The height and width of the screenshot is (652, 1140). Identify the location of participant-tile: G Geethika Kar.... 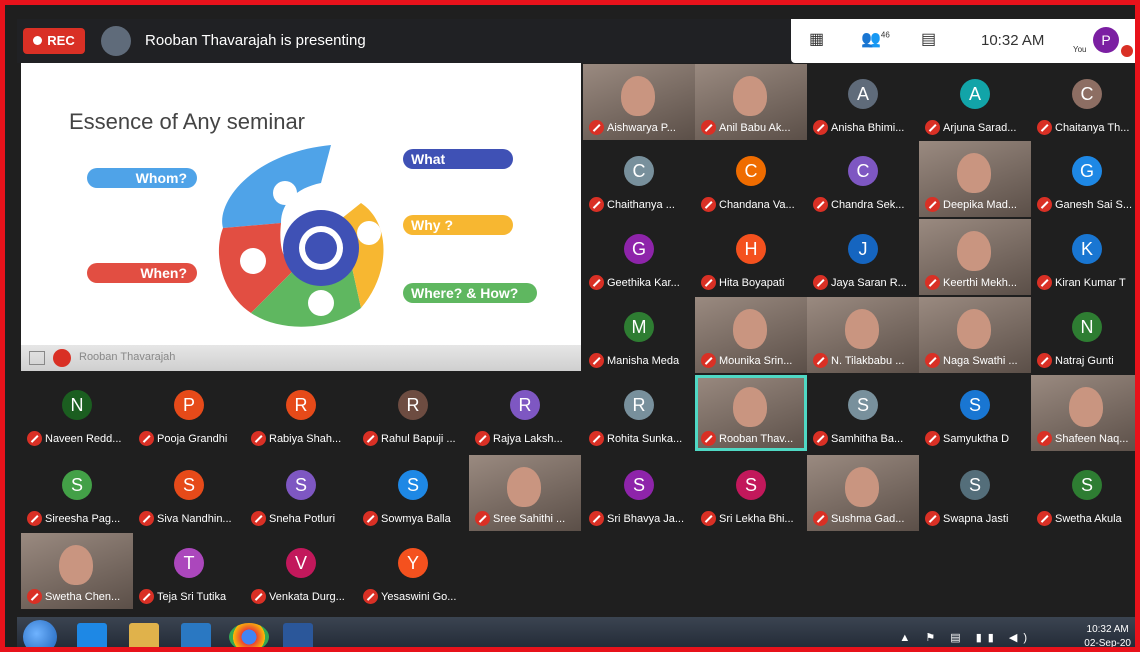
(639, 257).